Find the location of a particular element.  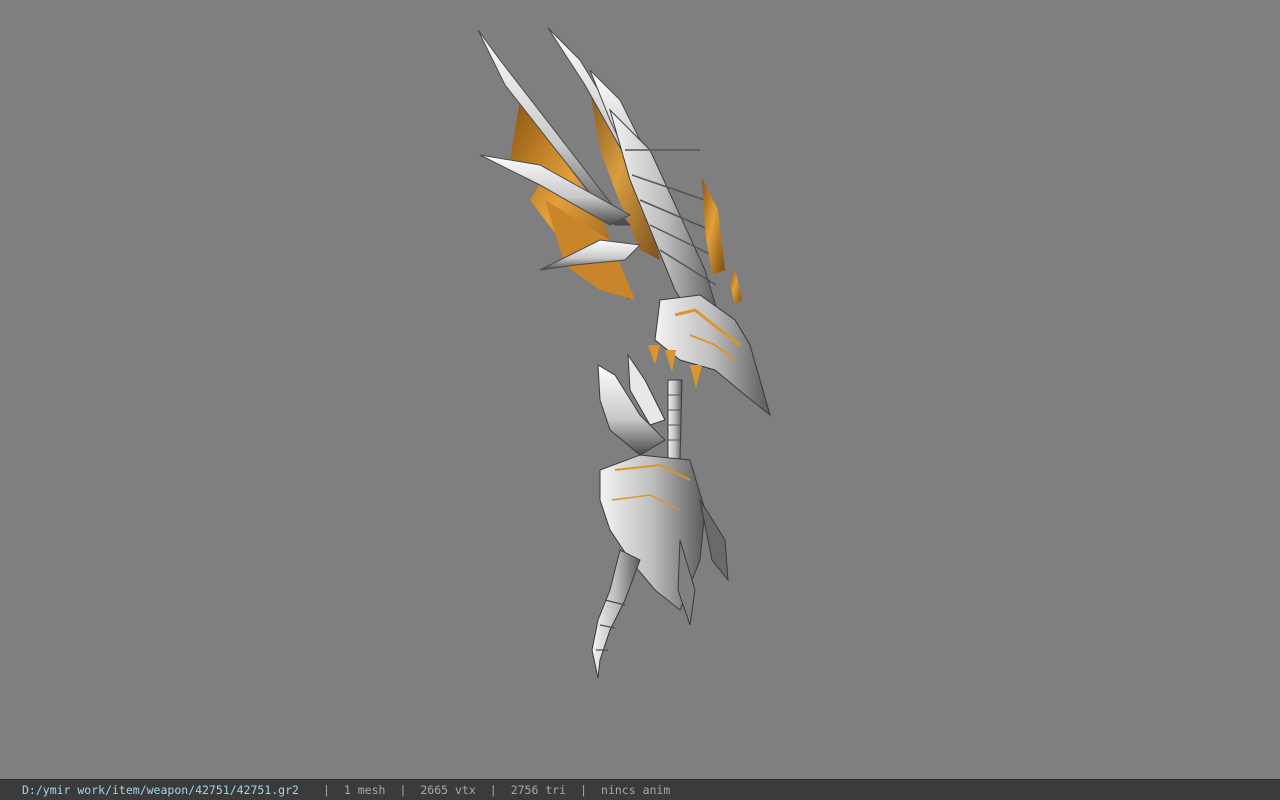

tail-blade is located at coordinates (616, 614).